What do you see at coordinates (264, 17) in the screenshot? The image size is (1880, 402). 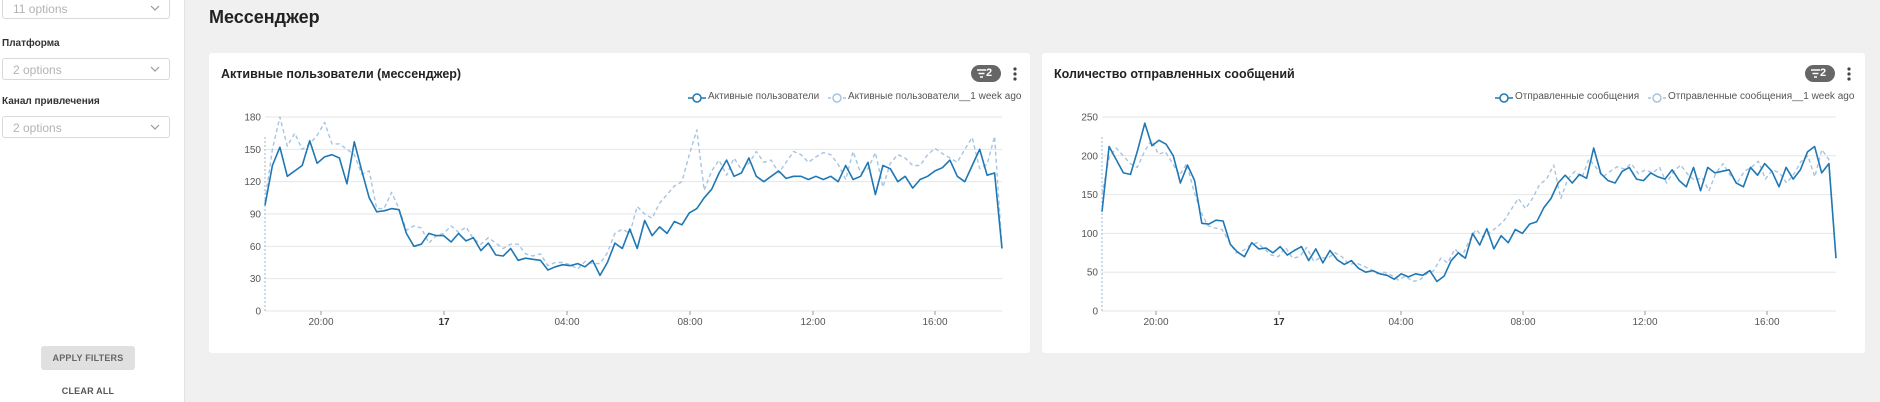 I see `section-title: Мессенджер` at bounding box center [264, 17].